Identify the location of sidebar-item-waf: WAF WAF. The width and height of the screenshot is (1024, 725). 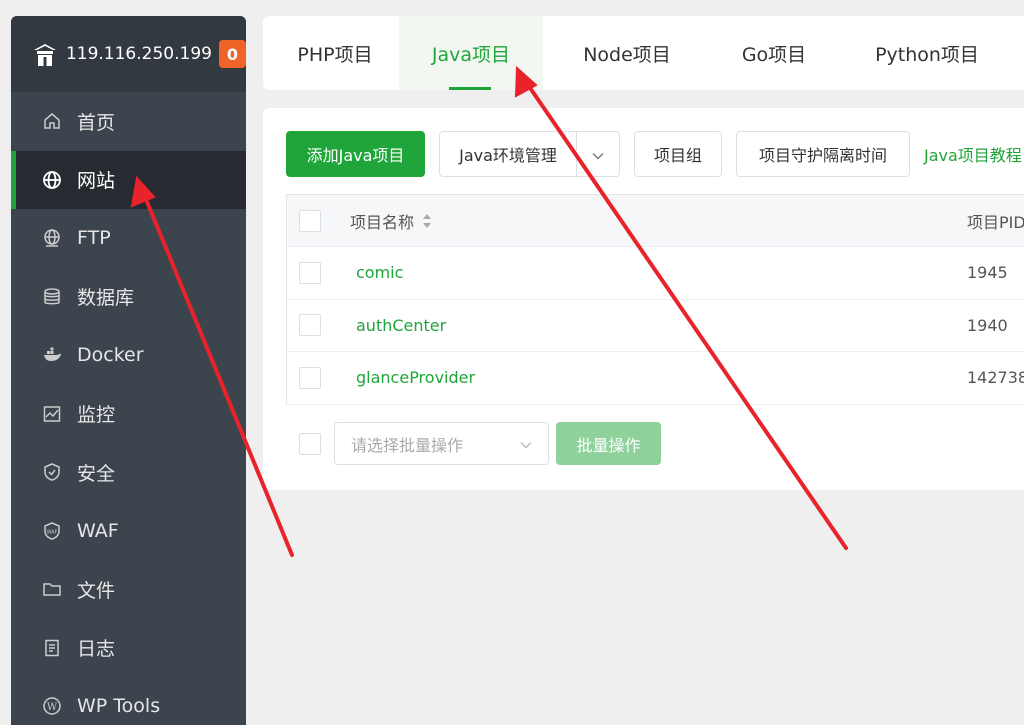
(128, 531).